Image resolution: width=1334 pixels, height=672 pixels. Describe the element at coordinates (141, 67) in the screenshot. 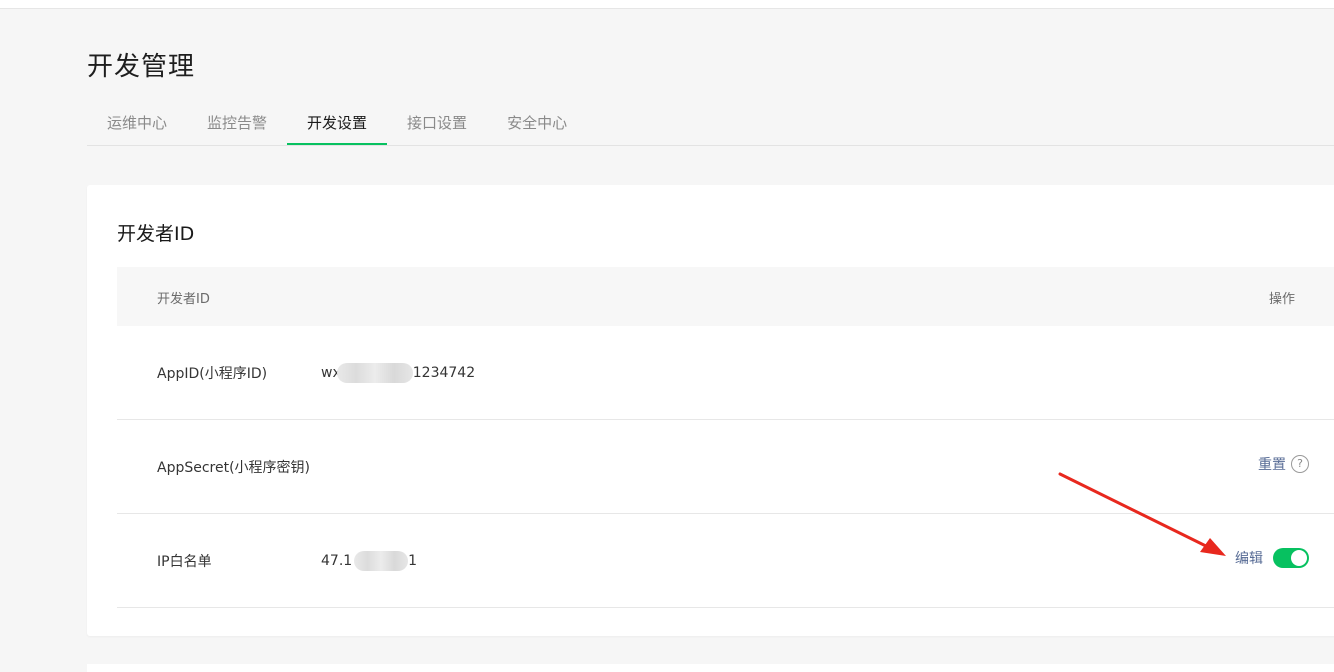

I see `page-title: 开发管理` at that location.